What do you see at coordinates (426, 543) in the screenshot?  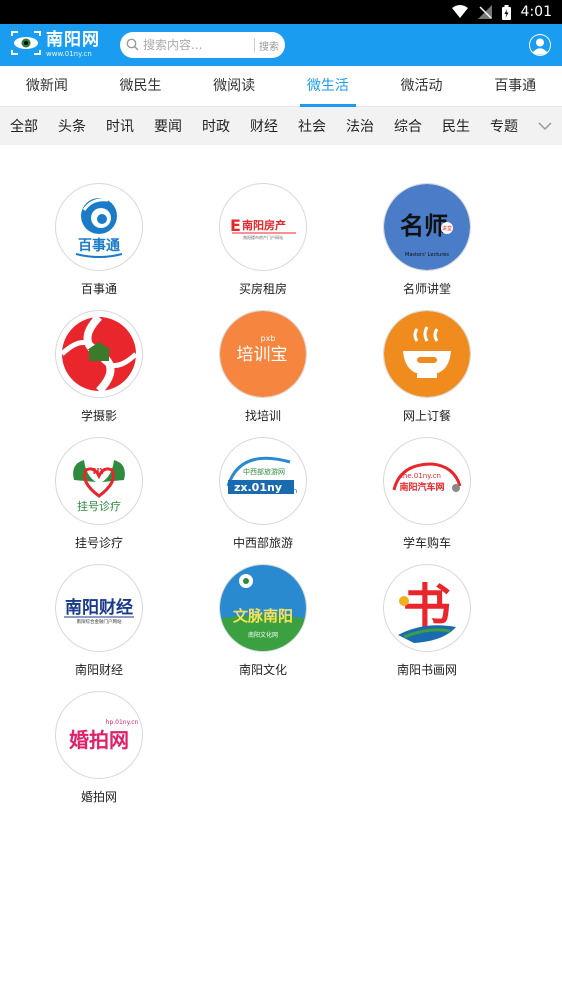 I see `service-label: 学车购车` at bounding box center [426, 543].